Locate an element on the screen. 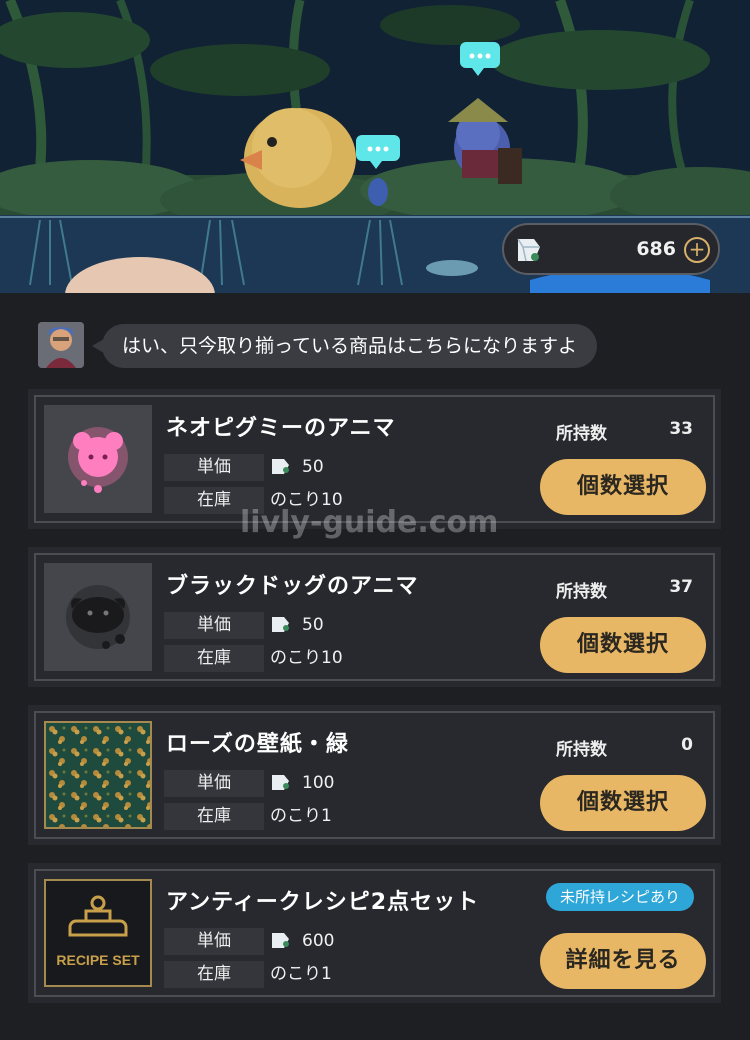 This screenshot has height=1040, width=750. item-name: ネオピグミーのアニマ is located at coordinates (281, 428).